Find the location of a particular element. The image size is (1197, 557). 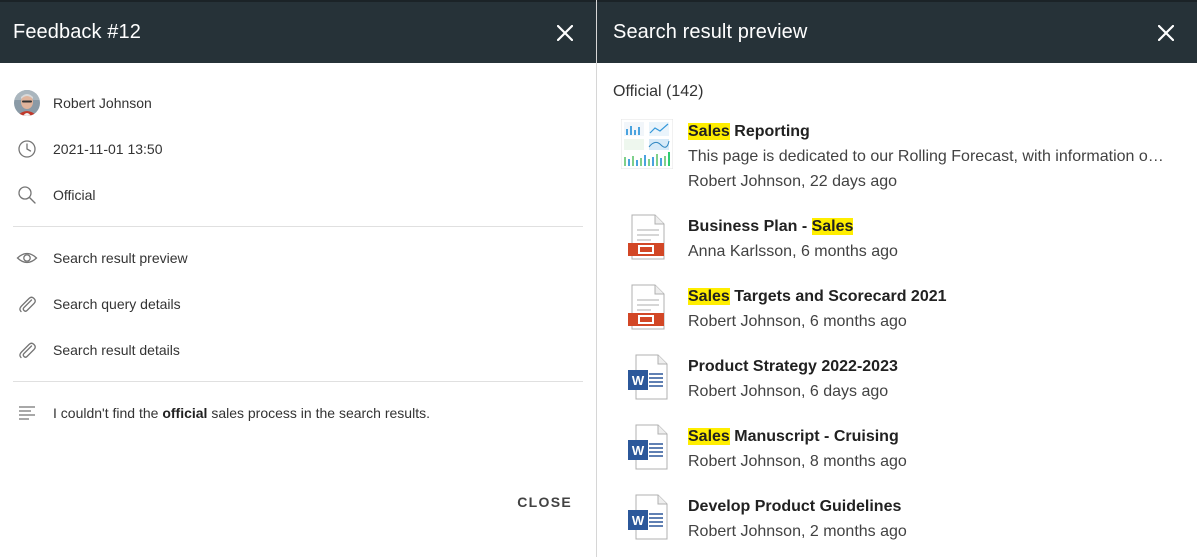

result-title: Sales Manuscript - Cruising is located at coordinates (797, 436).